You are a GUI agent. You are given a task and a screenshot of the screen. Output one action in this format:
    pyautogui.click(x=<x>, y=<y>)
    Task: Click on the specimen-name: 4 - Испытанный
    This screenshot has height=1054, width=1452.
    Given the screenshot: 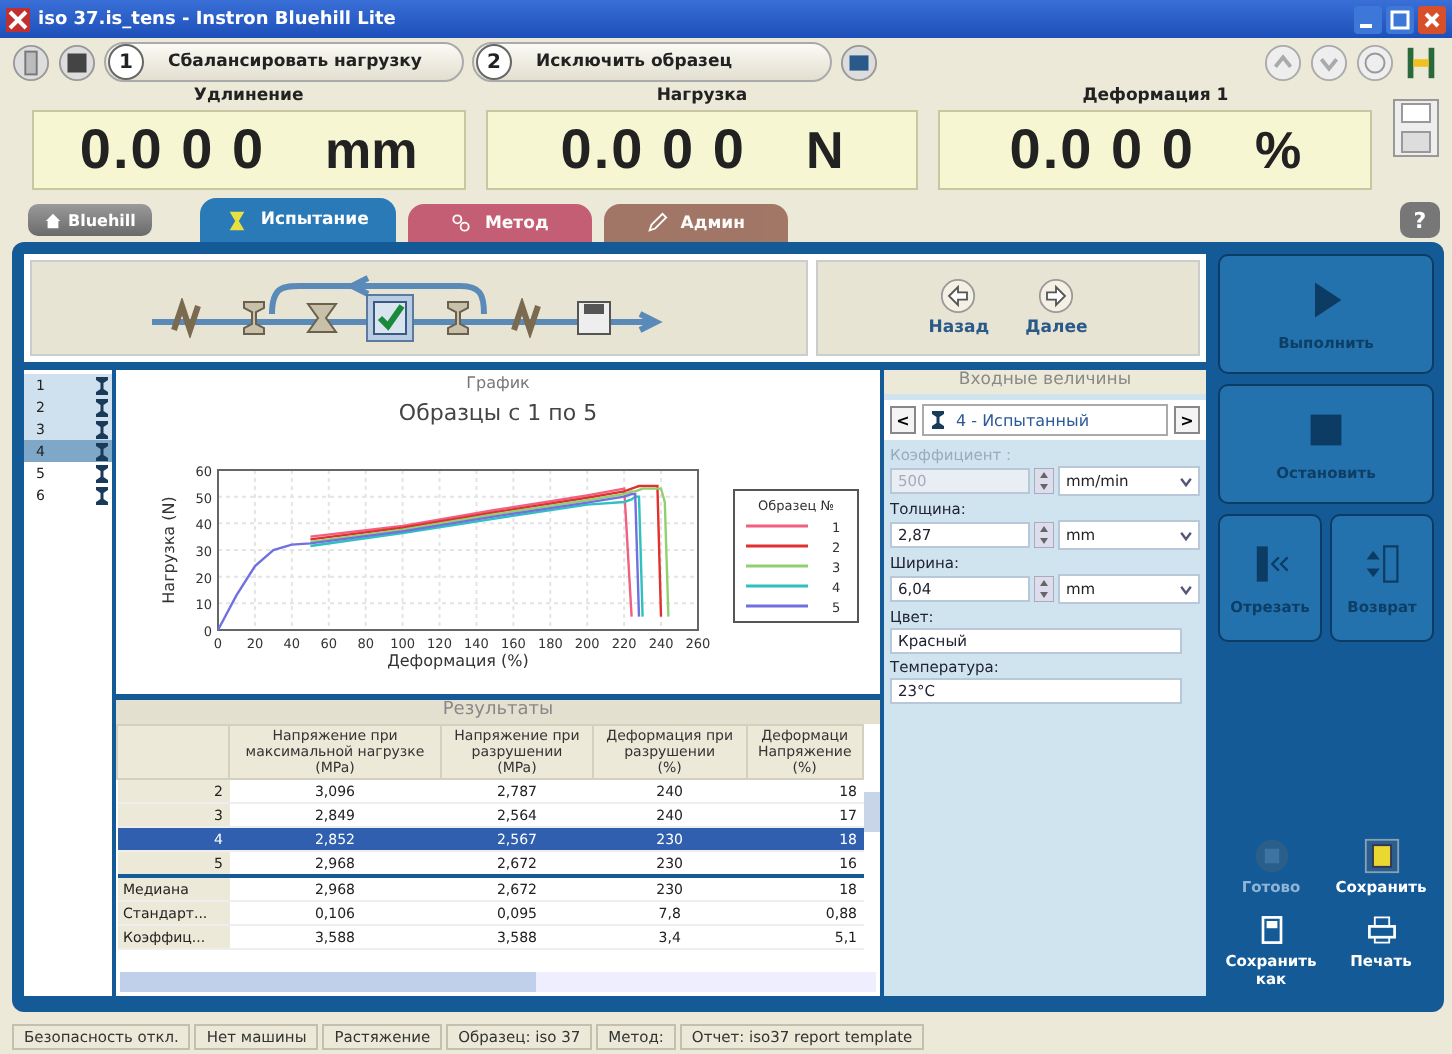 What is the action you would take?
    pyautogui.click(x=1023, y=420)
    